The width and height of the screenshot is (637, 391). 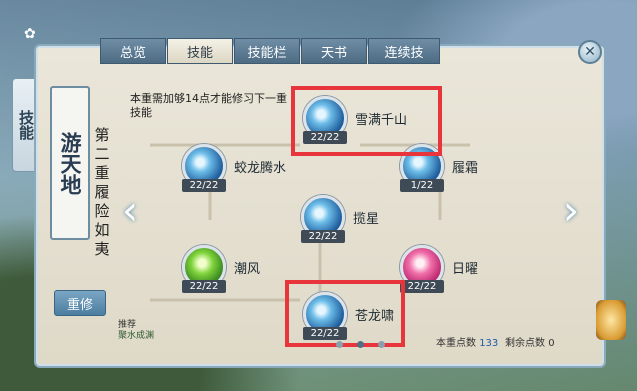 I want to click on skill-name: 蛟龙腾水, so click(x=260, y=168).